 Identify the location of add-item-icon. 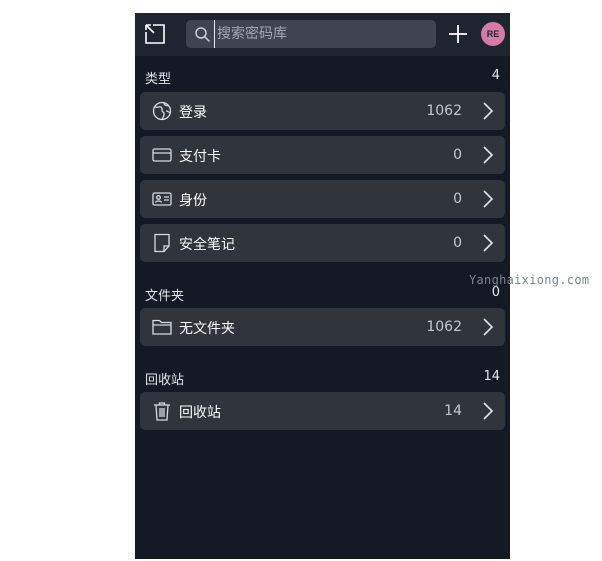
(458, 34).